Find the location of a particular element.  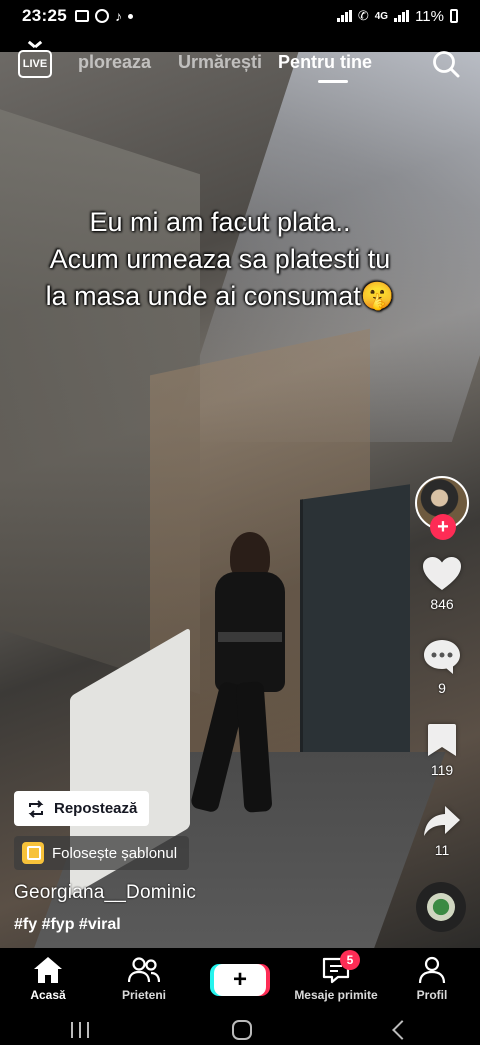

tiktok-icon: ♪ is located at coordinates (118, 16).